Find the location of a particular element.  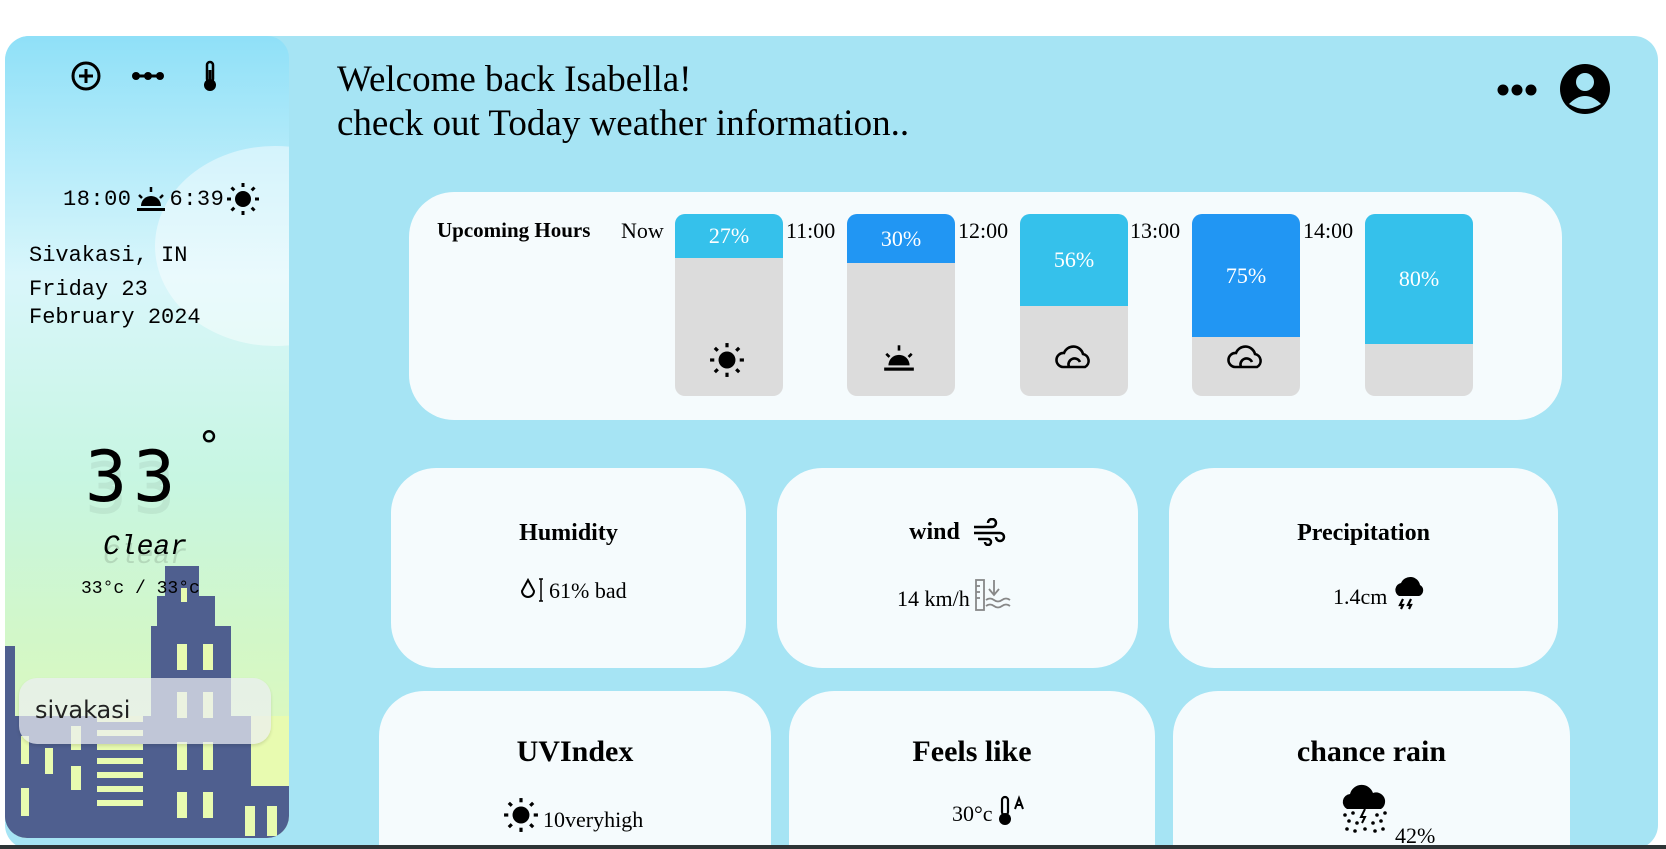

chance-rain-card: chance rain 42% is located at coordinates (1371, 770).